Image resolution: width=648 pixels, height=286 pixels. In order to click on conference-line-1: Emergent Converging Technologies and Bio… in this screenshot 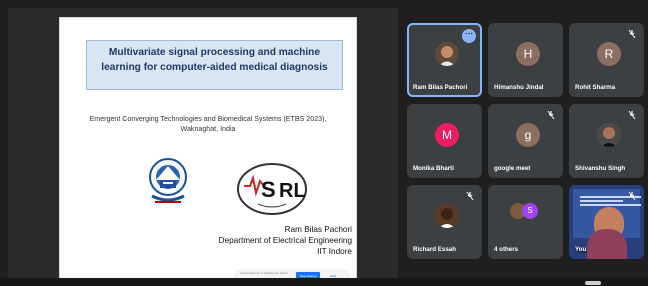, I will do `click(208, 119)`.